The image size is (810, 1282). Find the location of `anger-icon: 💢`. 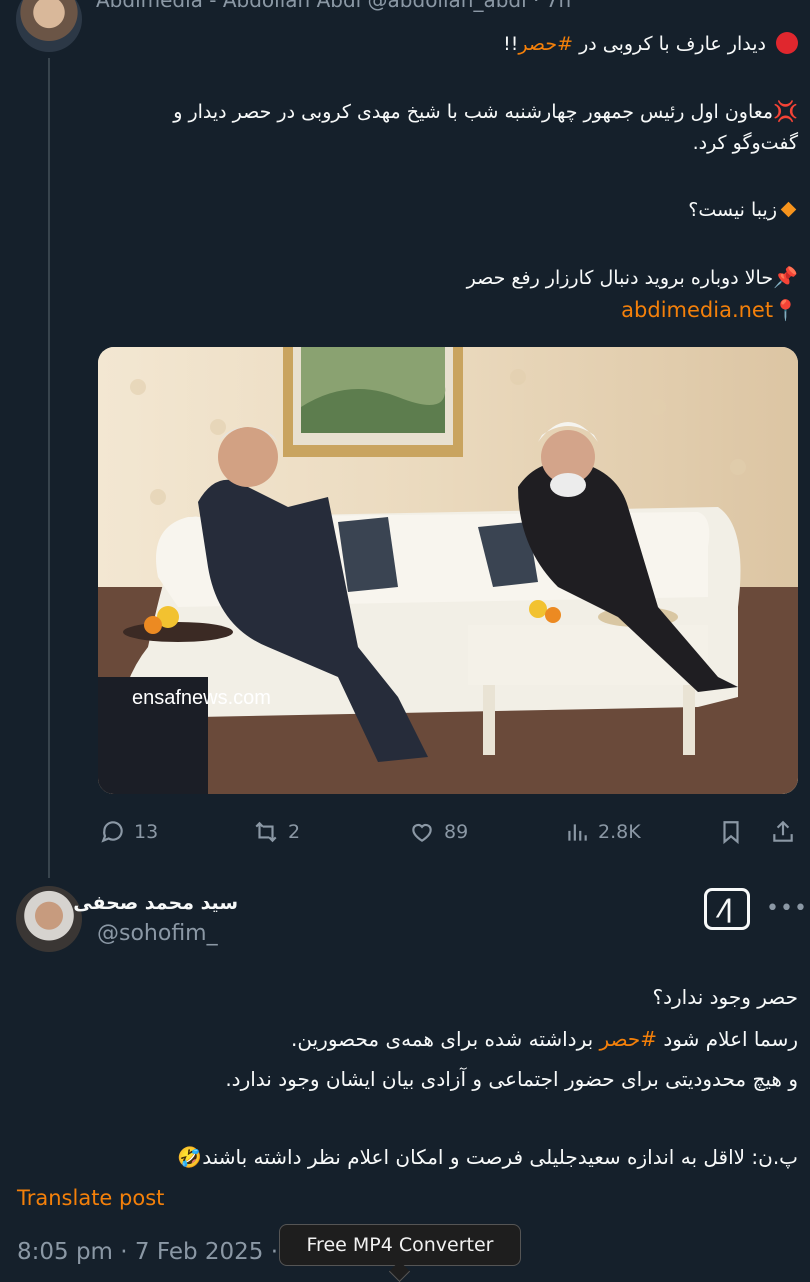

anger-icon: 💢 is located at coordinates (785, 111).